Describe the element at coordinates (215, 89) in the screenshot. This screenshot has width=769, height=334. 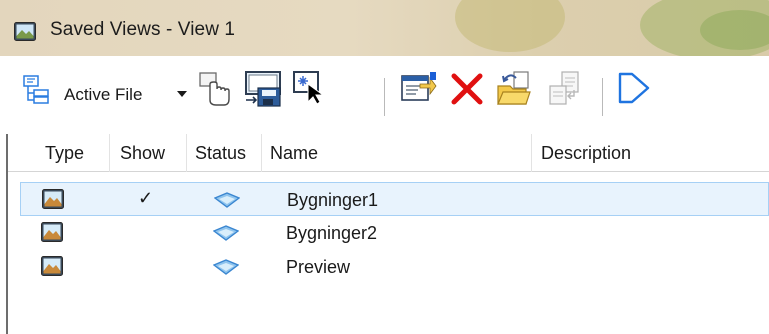
I see `apply-view-icon` at that location.